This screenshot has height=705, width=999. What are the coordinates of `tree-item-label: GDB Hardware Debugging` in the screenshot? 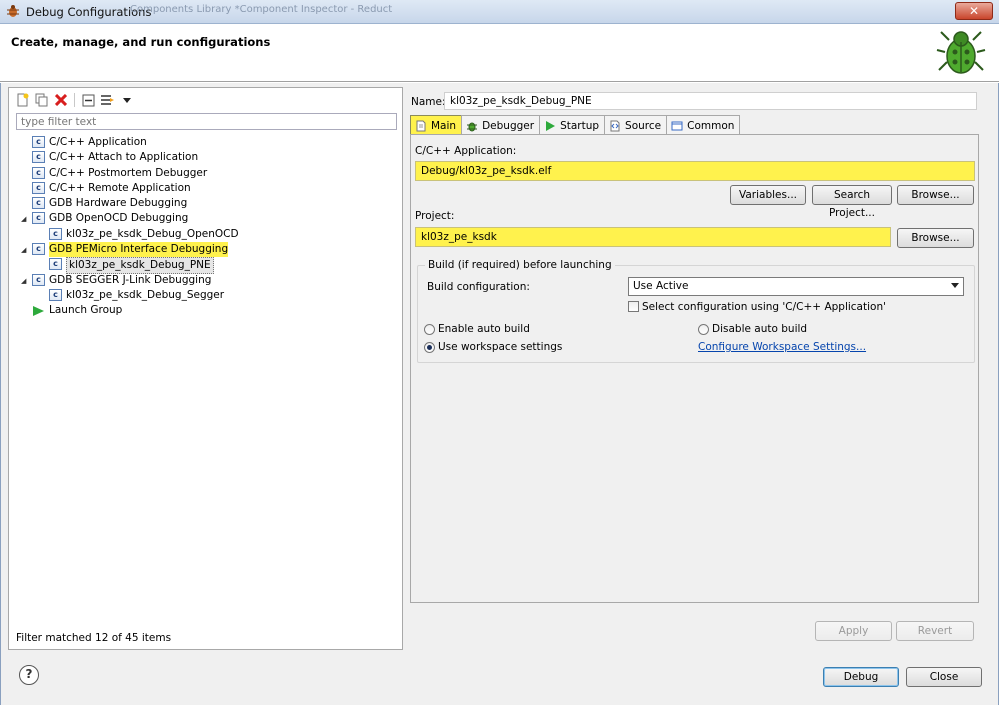 It's located at (118, 203).